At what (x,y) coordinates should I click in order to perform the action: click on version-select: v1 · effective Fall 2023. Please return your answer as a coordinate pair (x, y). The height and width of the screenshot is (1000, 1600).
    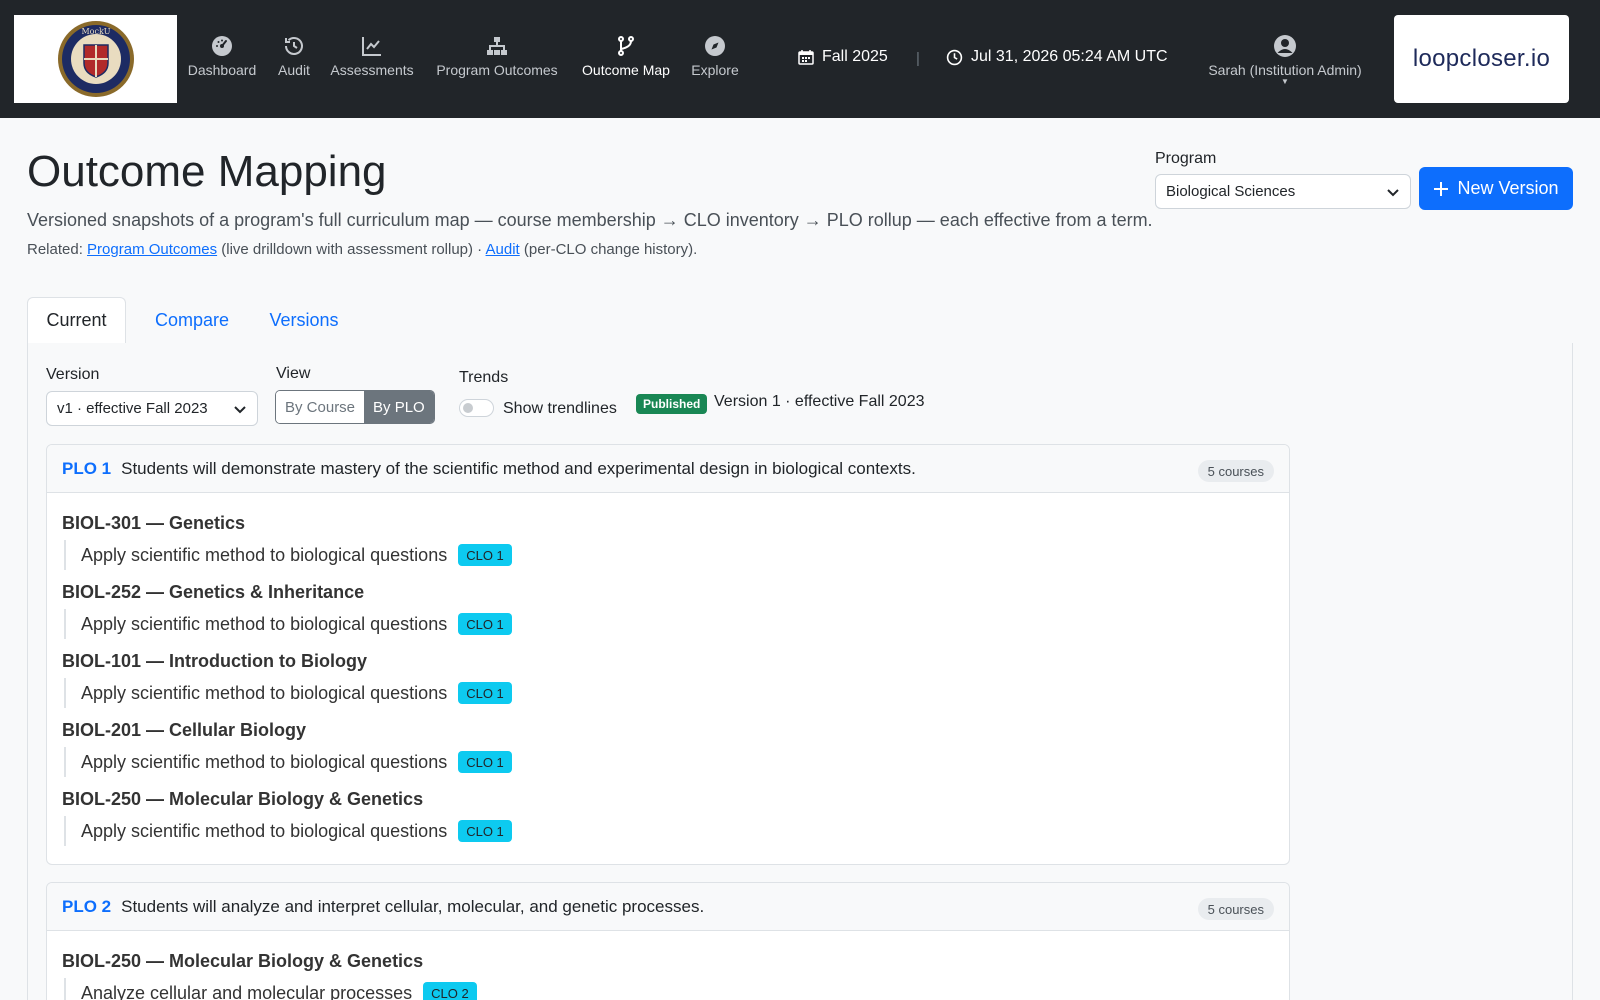
    Looking at the image, I should click on (152, 408).